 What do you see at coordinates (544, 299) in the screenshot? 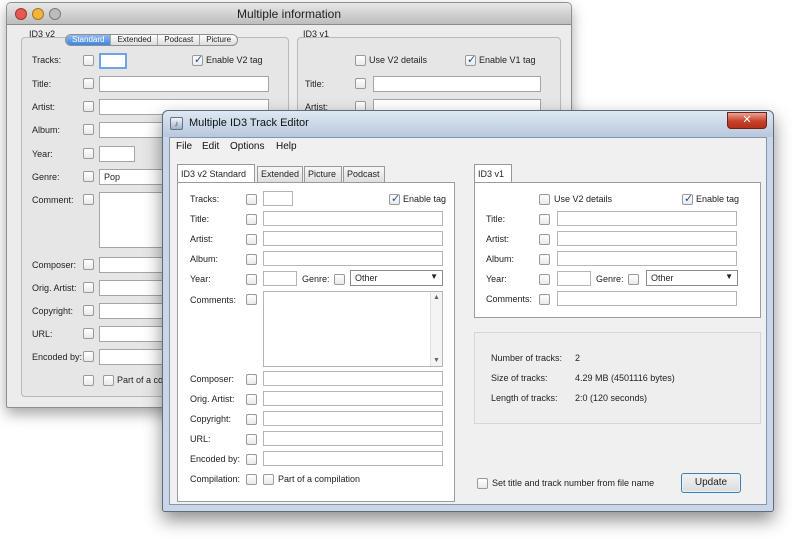
I see `v1-comments-checkbox` at bounding box center [544, 299].